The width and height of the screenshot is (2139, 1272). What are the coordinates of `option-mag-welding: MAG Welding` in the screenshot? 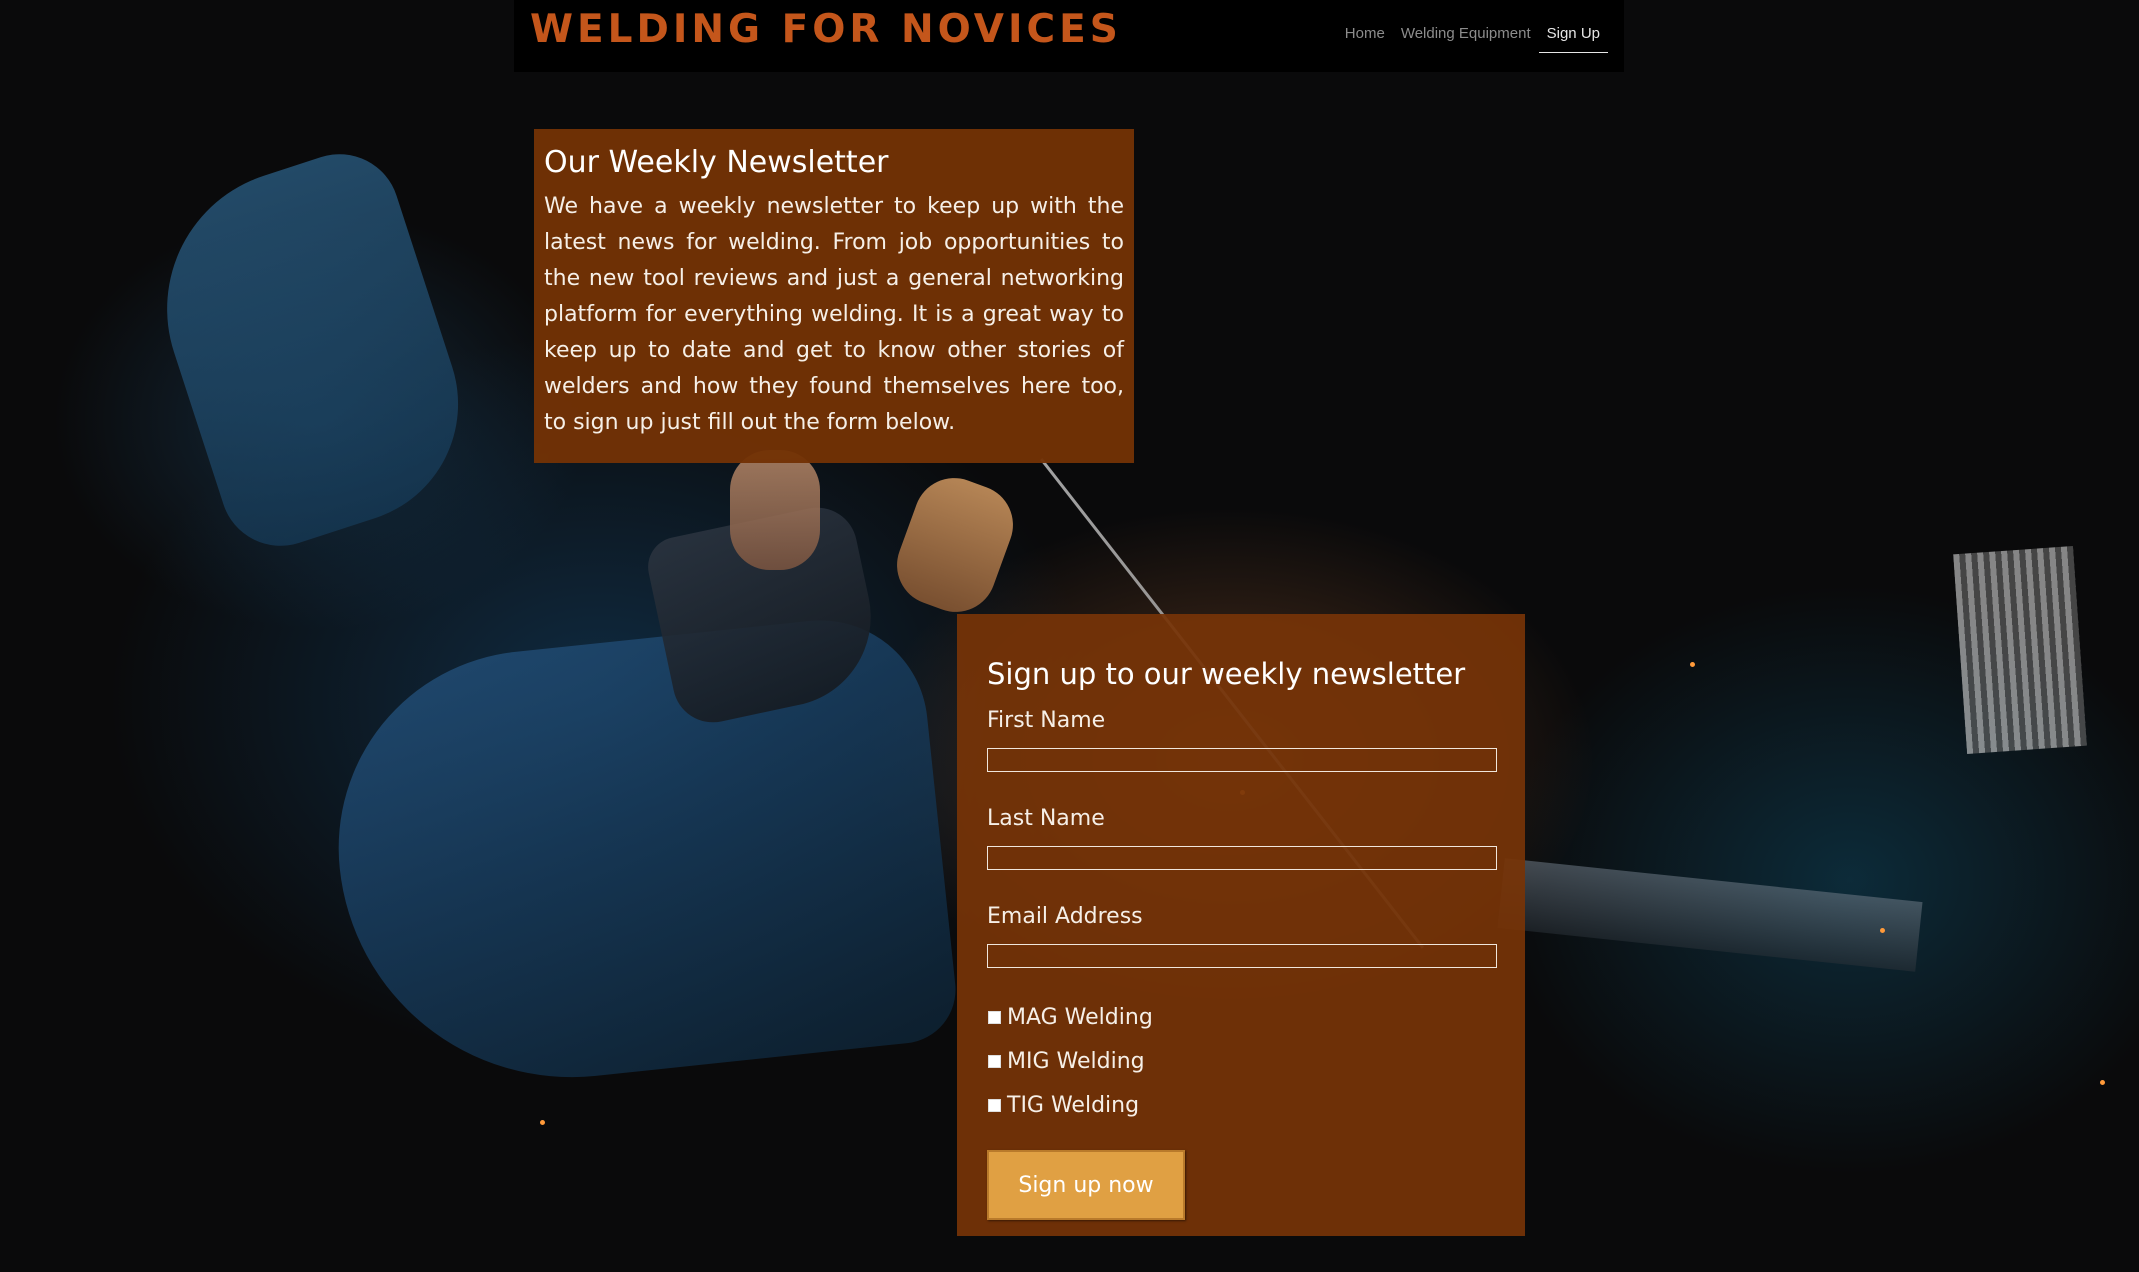 It's located at (1241, 1017).